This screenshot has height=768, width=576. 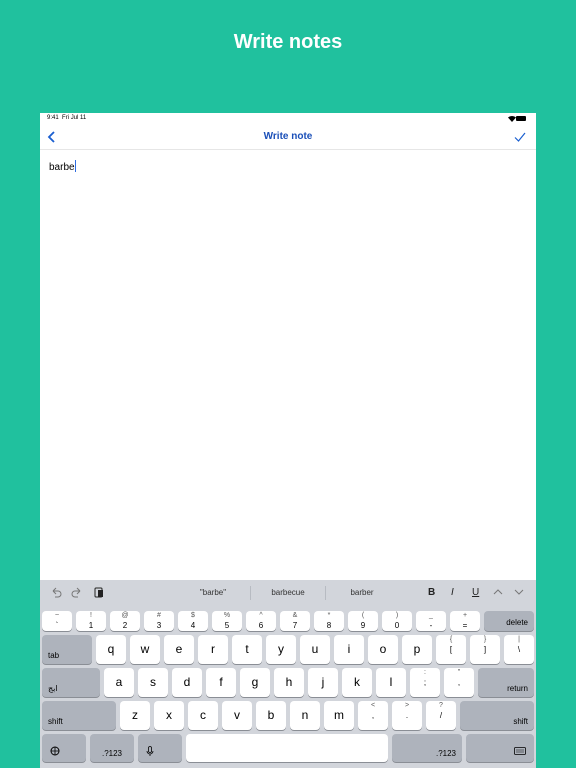 What do you see at coordinates (431, 592) in the screenshot?
I see `bold-button: B` at bounding box center [431, 592].